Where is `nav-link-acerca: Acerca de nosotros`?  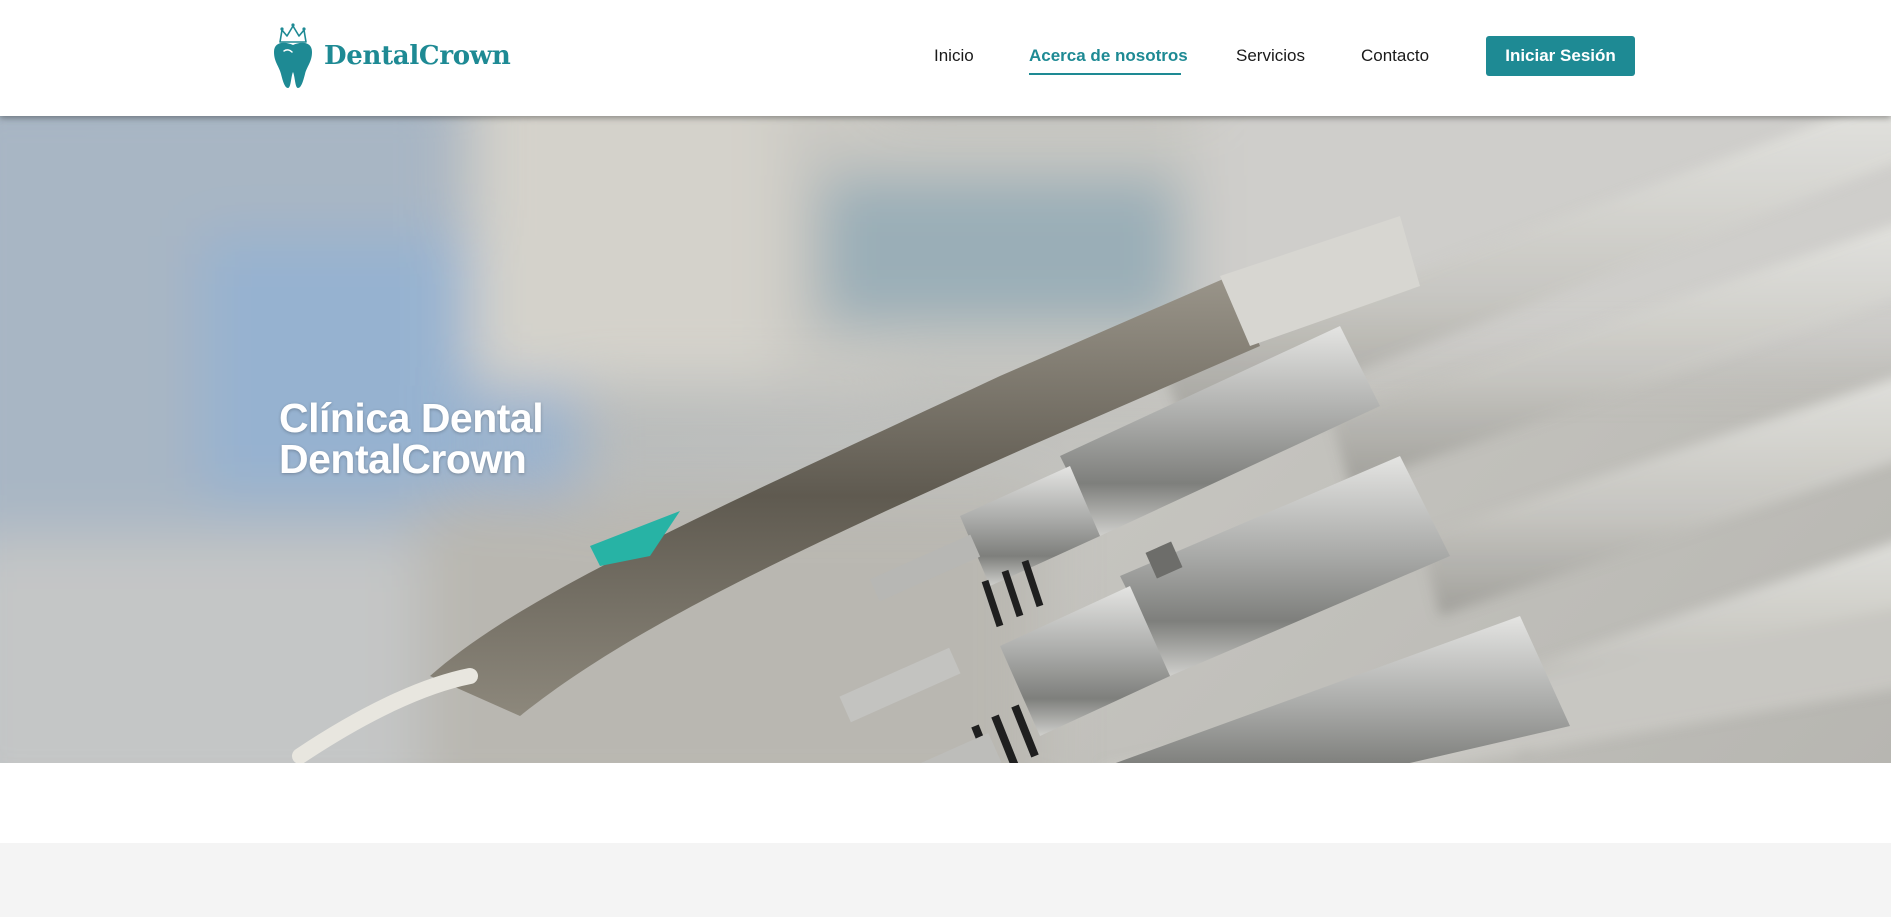 nav-link-acerca: Acerca de nosotros is located at coordinates (1108, 56).